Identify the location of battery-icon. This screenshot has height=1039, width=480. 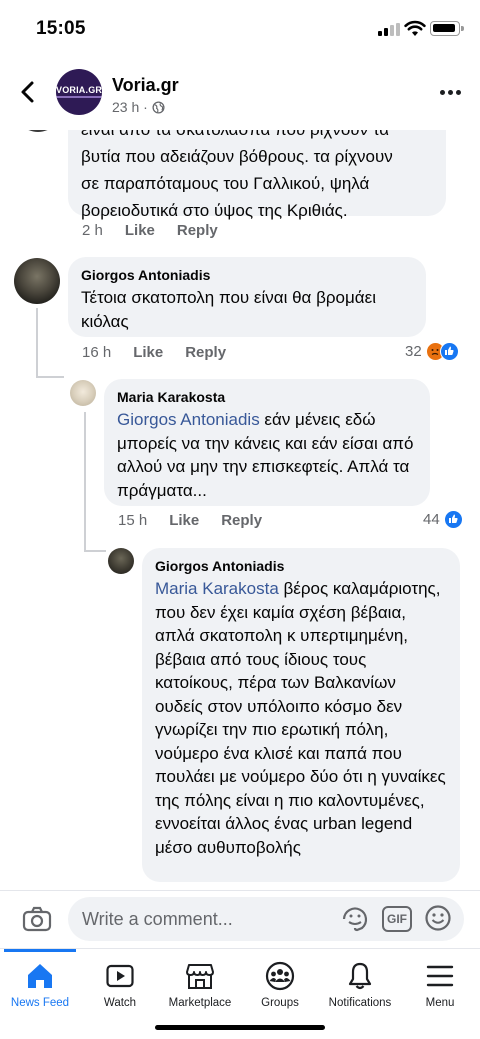
(447, 28).